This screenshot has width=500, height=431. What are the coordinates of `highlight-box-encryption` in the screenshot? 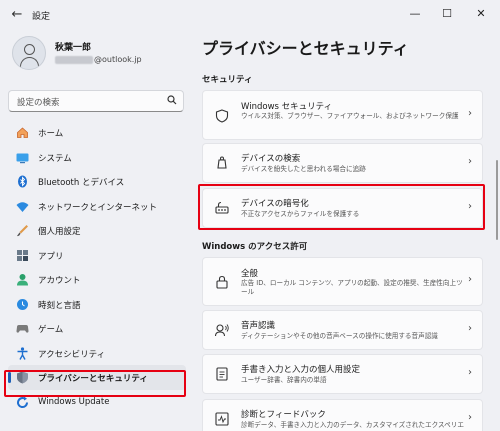 It's located at (341, 207).